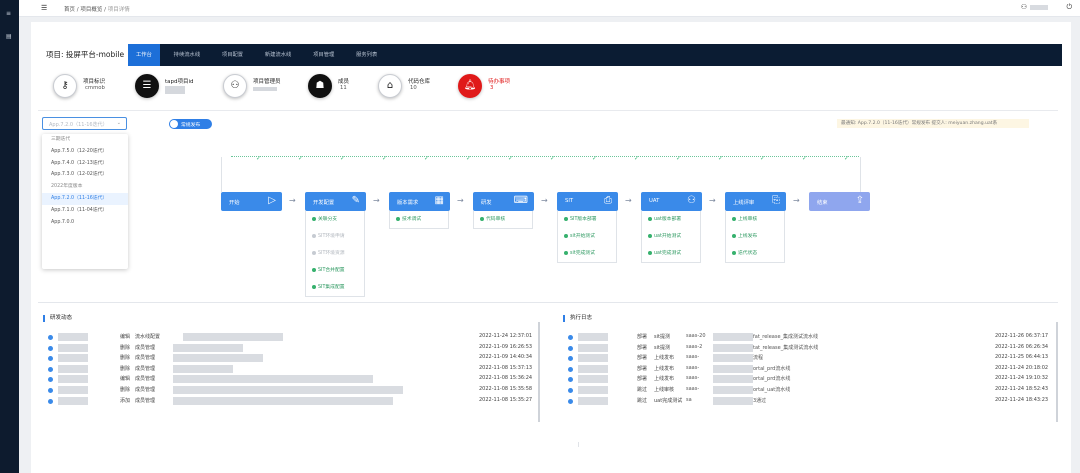 The image size is (1080, 473). What do you see at coordinates (85, 164) in the screenshot?
I see `dropdown-option: App.7.4.0（12-13迭代）` at bounding box center [85, 164].